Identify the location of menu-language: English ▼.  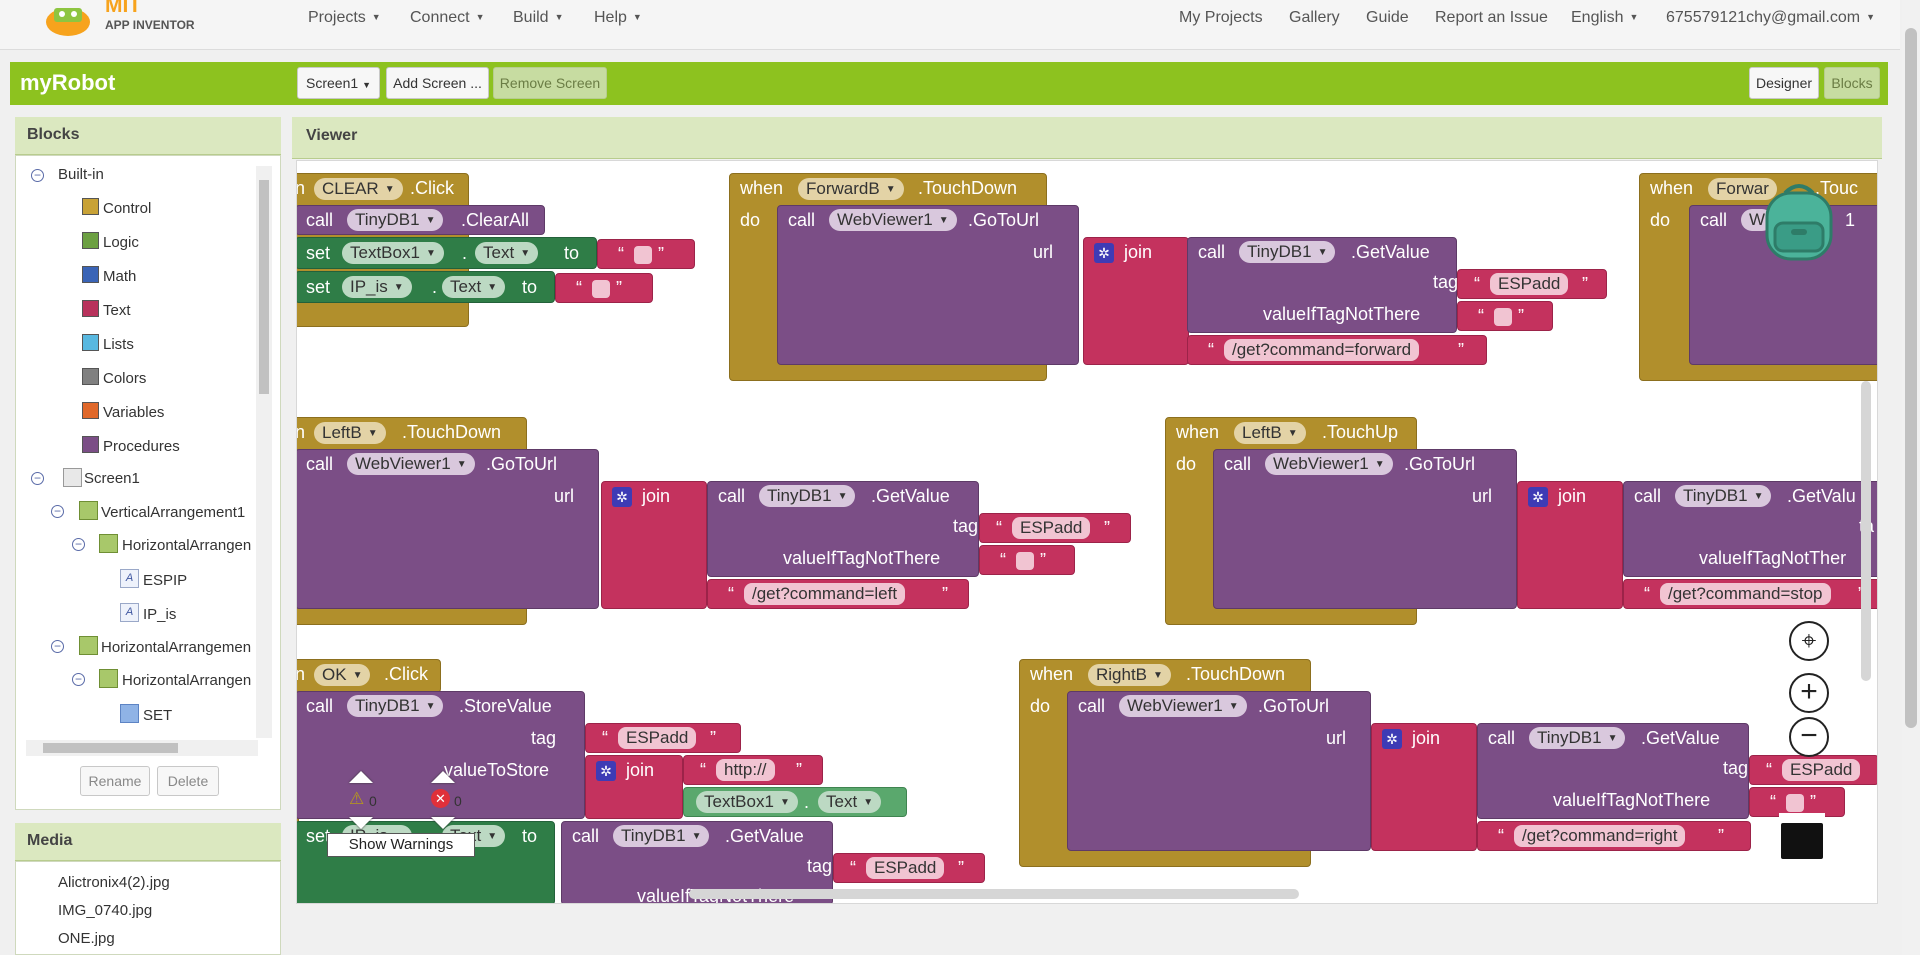
(1604, 18).